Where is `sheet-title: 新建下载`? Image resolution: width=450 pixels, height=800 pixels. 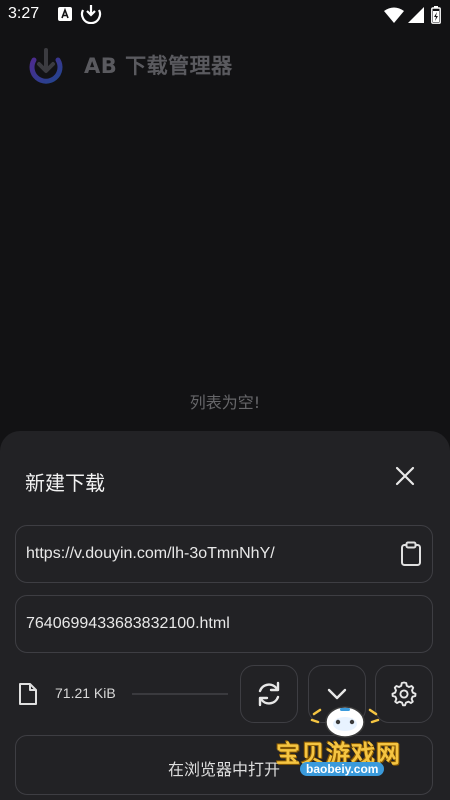
sheet-title: 新建下载 is located at coordinates (65, 483).